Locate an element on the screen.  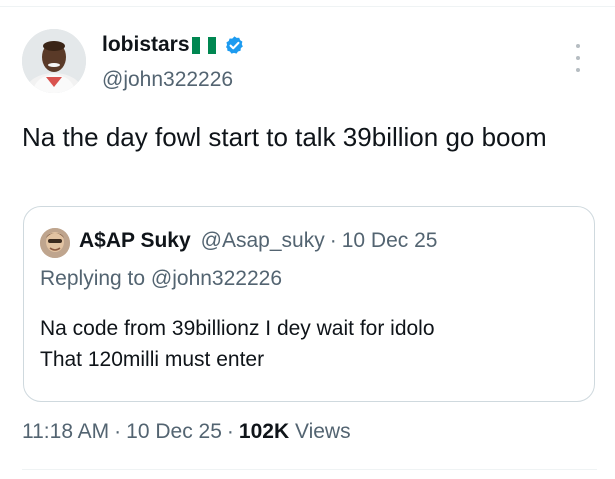
views-count: 102K is located at coordinates (264, 431).